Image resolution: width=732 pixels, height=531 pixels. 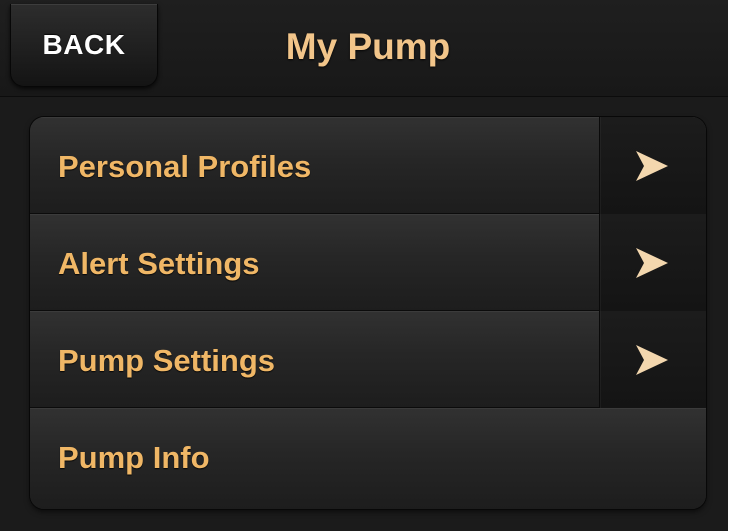 I want to click on menu-item-label: Personal Profiles, so click(x=185, y=166).